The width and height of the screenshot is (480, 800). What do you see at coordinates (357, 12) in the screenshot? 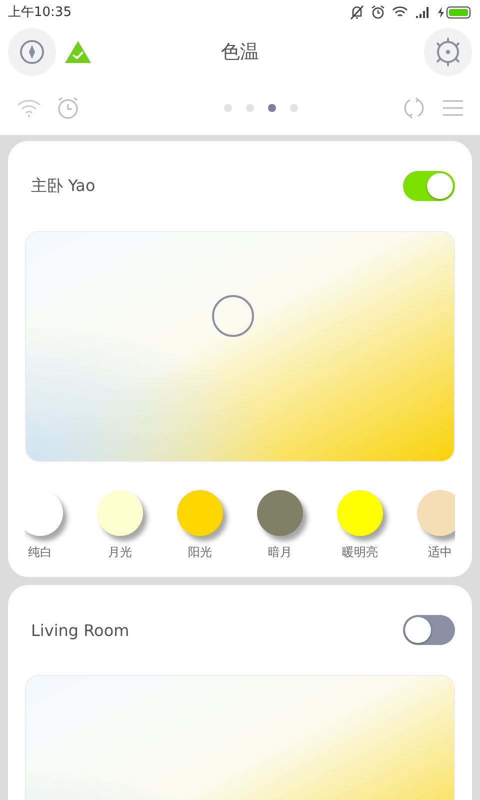
I see `bell-muted-icon` at bounding box center [357, 12].